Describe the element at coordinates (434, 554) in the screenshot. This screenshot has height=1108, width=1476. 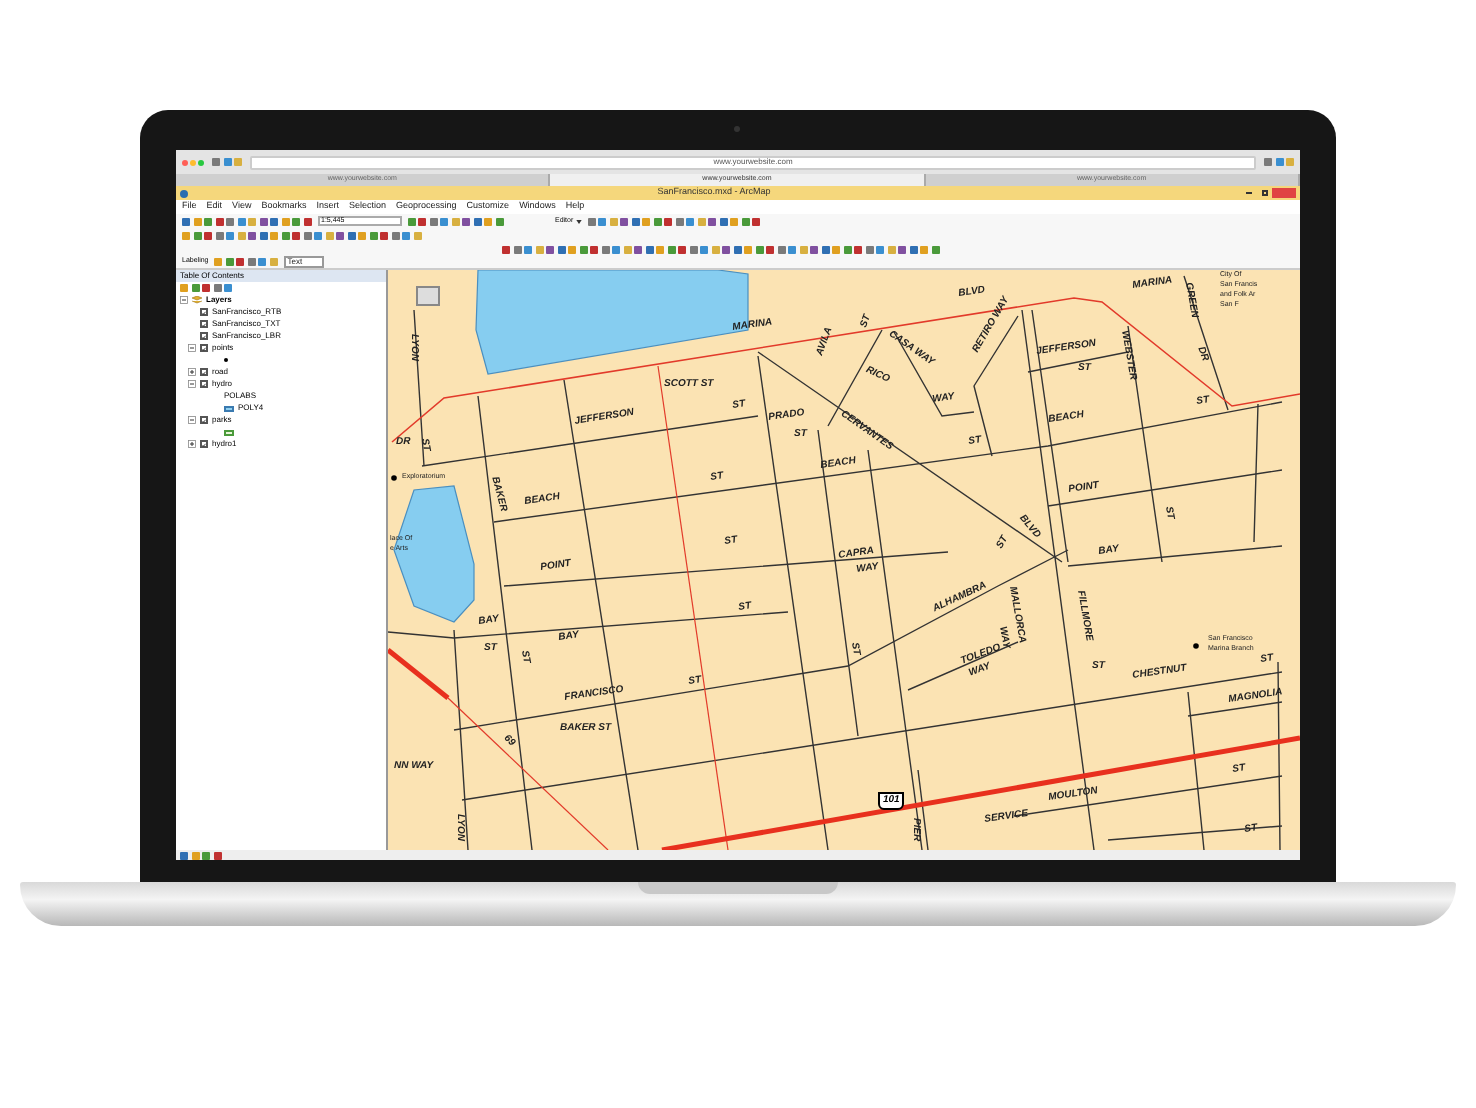
I see `lagoon-water` at that location.